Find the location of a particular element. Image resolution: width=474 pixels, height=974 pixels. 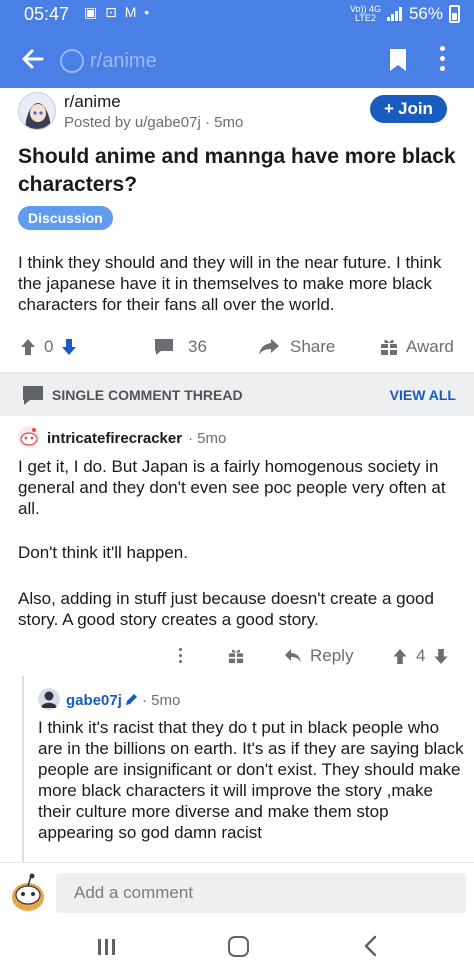

share-button: Share is located at coordinates (296, 347).